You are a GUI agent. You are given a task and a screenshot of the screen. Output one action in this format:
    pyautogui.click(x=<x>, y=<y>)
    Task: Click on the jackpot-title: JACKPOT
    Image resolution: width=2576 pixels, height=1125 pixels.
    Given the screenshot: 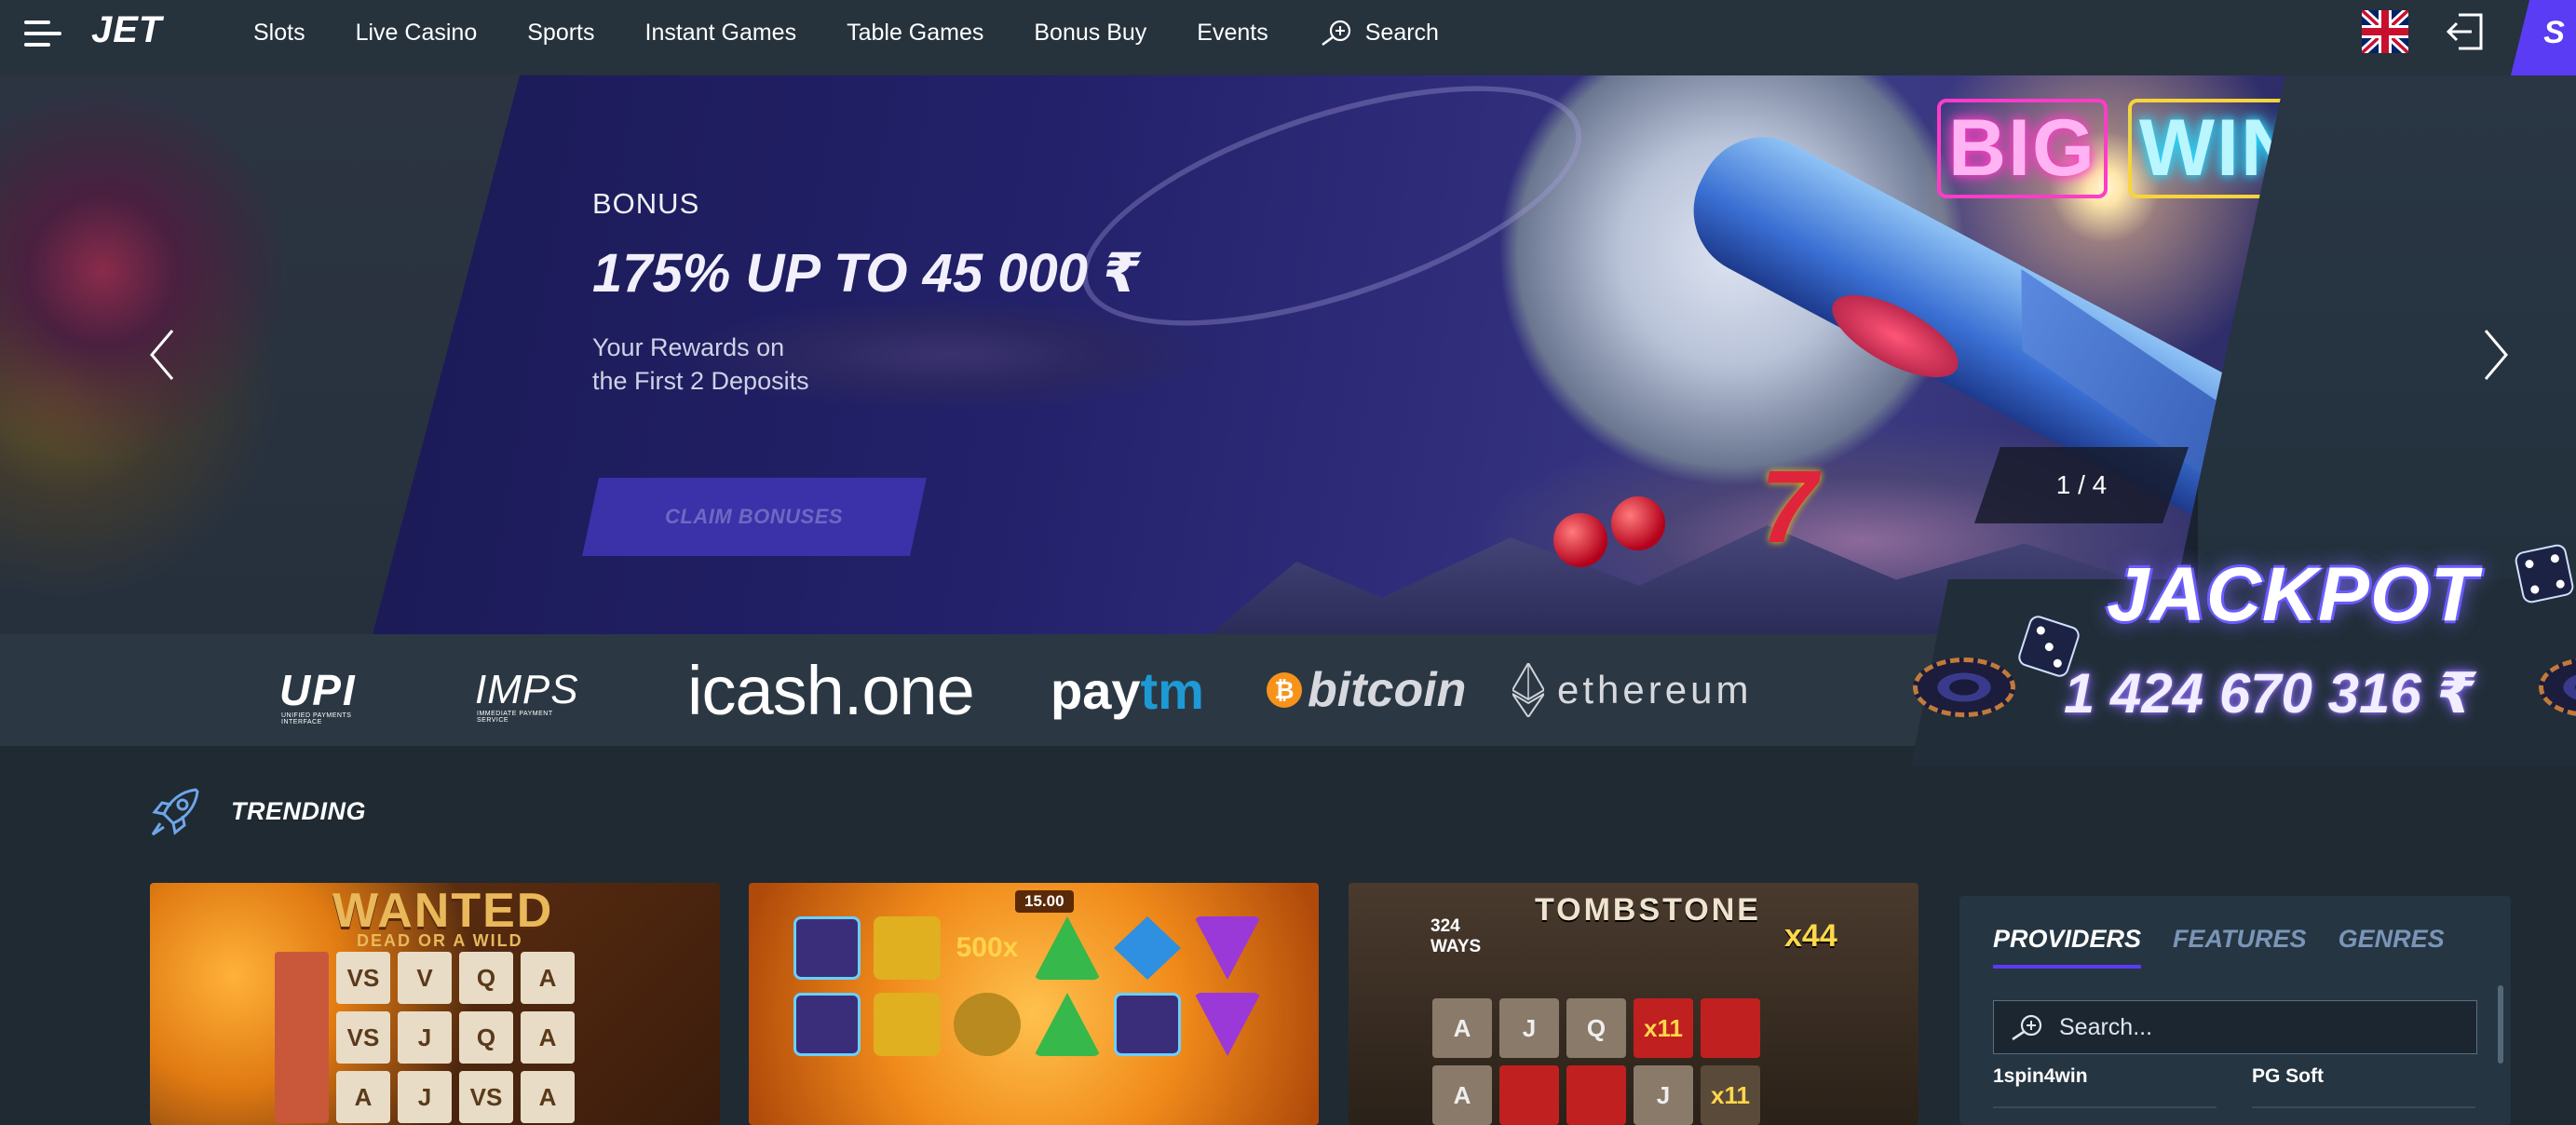 What is the action you would take?
    pyautogui.click(x=2292, y=594)
    